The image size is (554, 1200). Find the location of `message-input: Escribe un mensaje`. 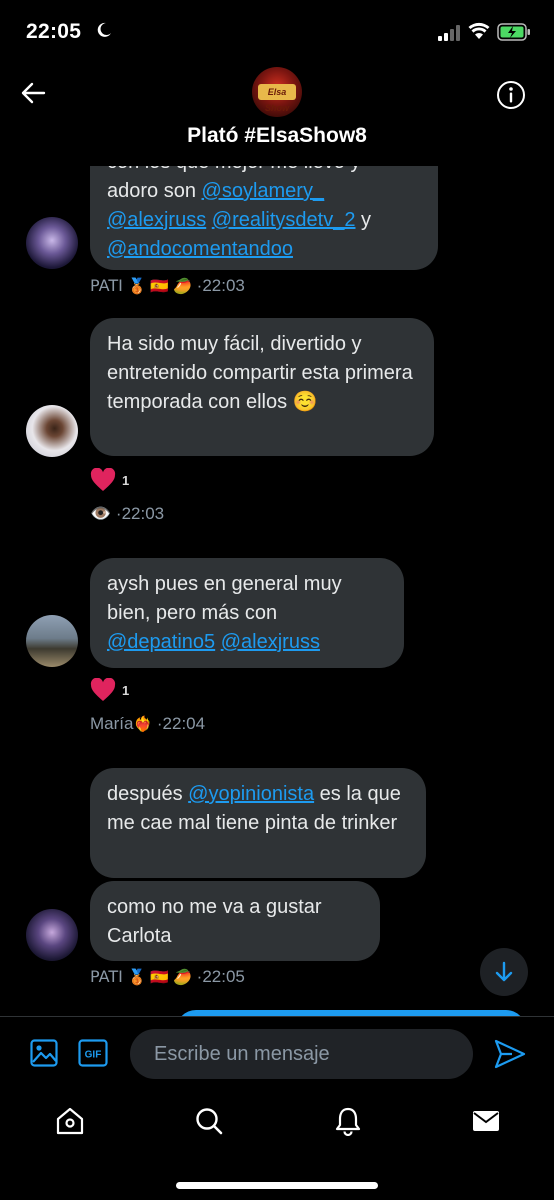

message-input: Escribe un mensaje is located at coordinates (301, 1054).